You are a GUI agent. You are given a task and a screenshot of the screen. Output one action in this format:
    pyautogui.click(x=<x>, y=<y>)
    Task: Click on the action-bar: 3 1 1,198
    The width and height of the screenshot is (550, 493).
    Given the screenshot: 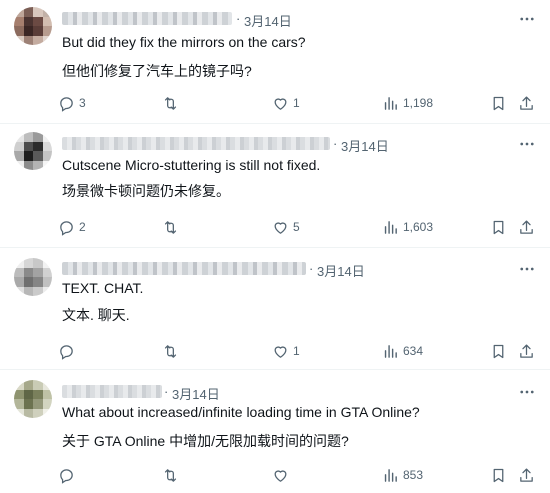 What is the action you would take?
    pyautogui.click(x=297, y=103)
    